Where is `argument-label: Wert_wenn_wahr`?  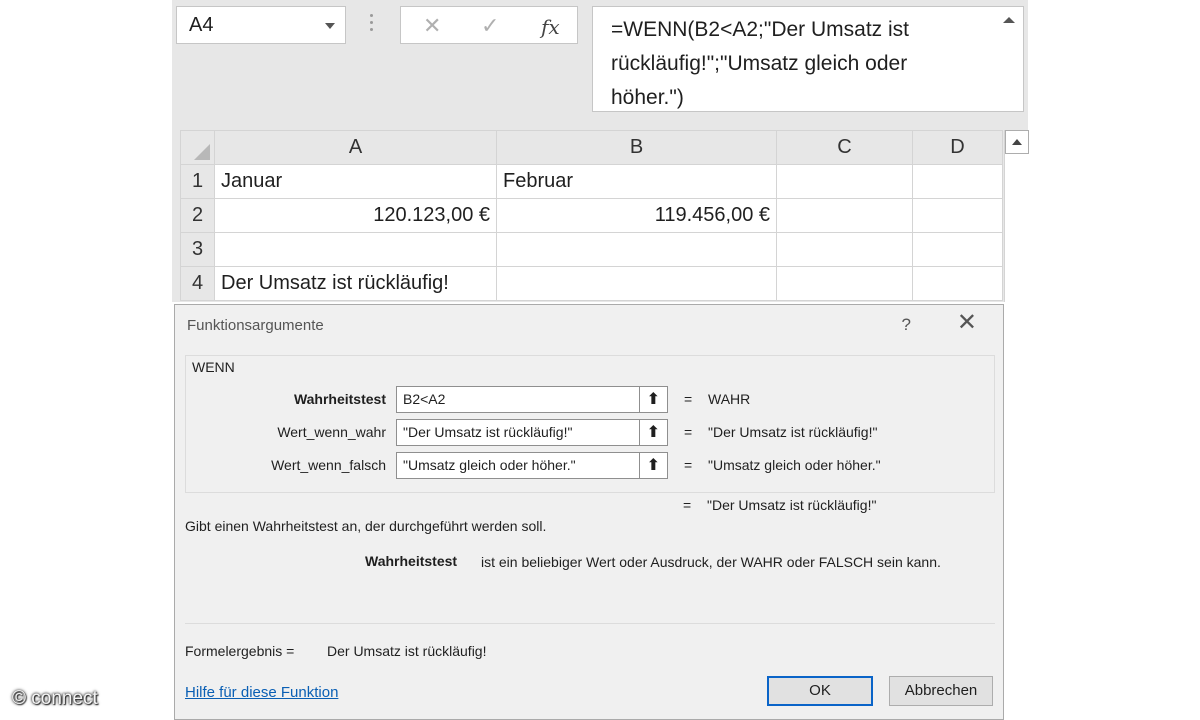 argument-label: Wert_wenn_wahr is located at coordinates (331, 432).